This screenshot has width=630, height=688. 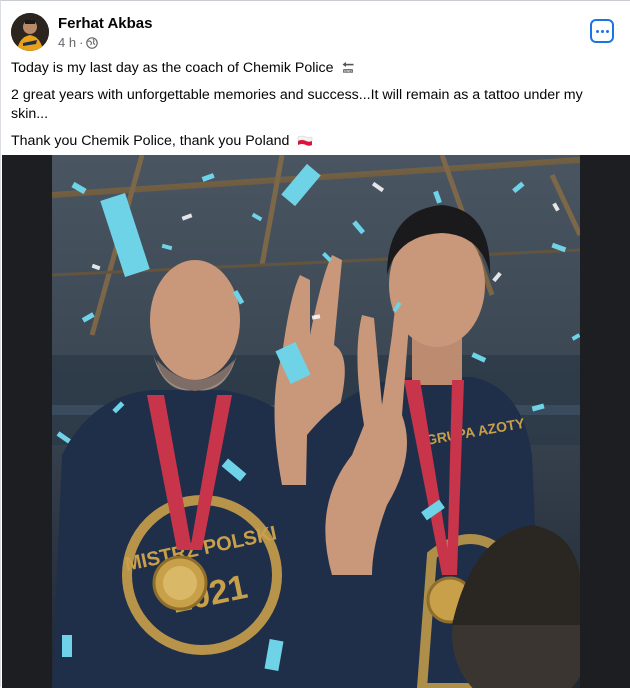 I want to click on svg-text: END, so click(x=349, y=71).